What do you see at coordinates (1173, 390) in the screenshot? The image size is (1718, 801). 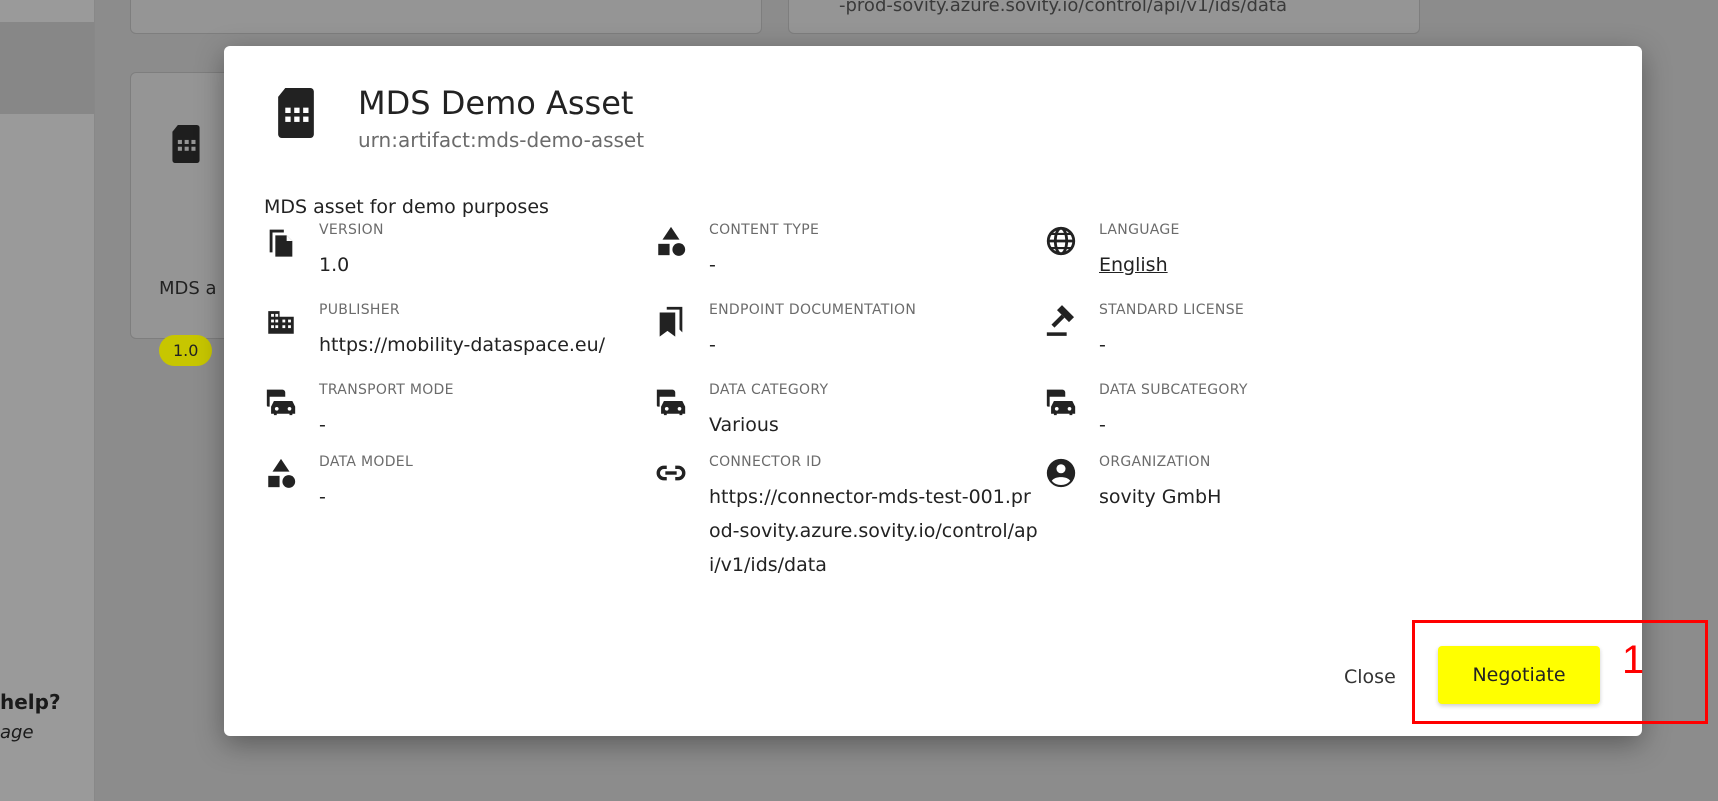 I see `field-label: DATA SUBCATEGORY` at bounding box center [1173, 390].